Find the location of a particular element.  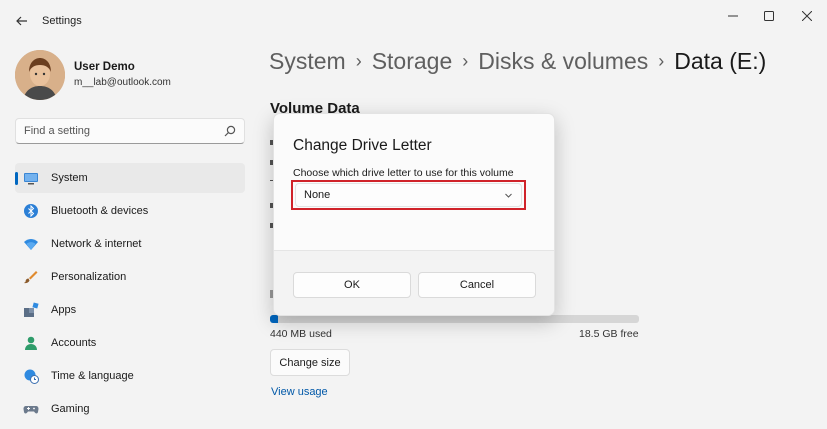

avatar is located at coordinates (40, 75).